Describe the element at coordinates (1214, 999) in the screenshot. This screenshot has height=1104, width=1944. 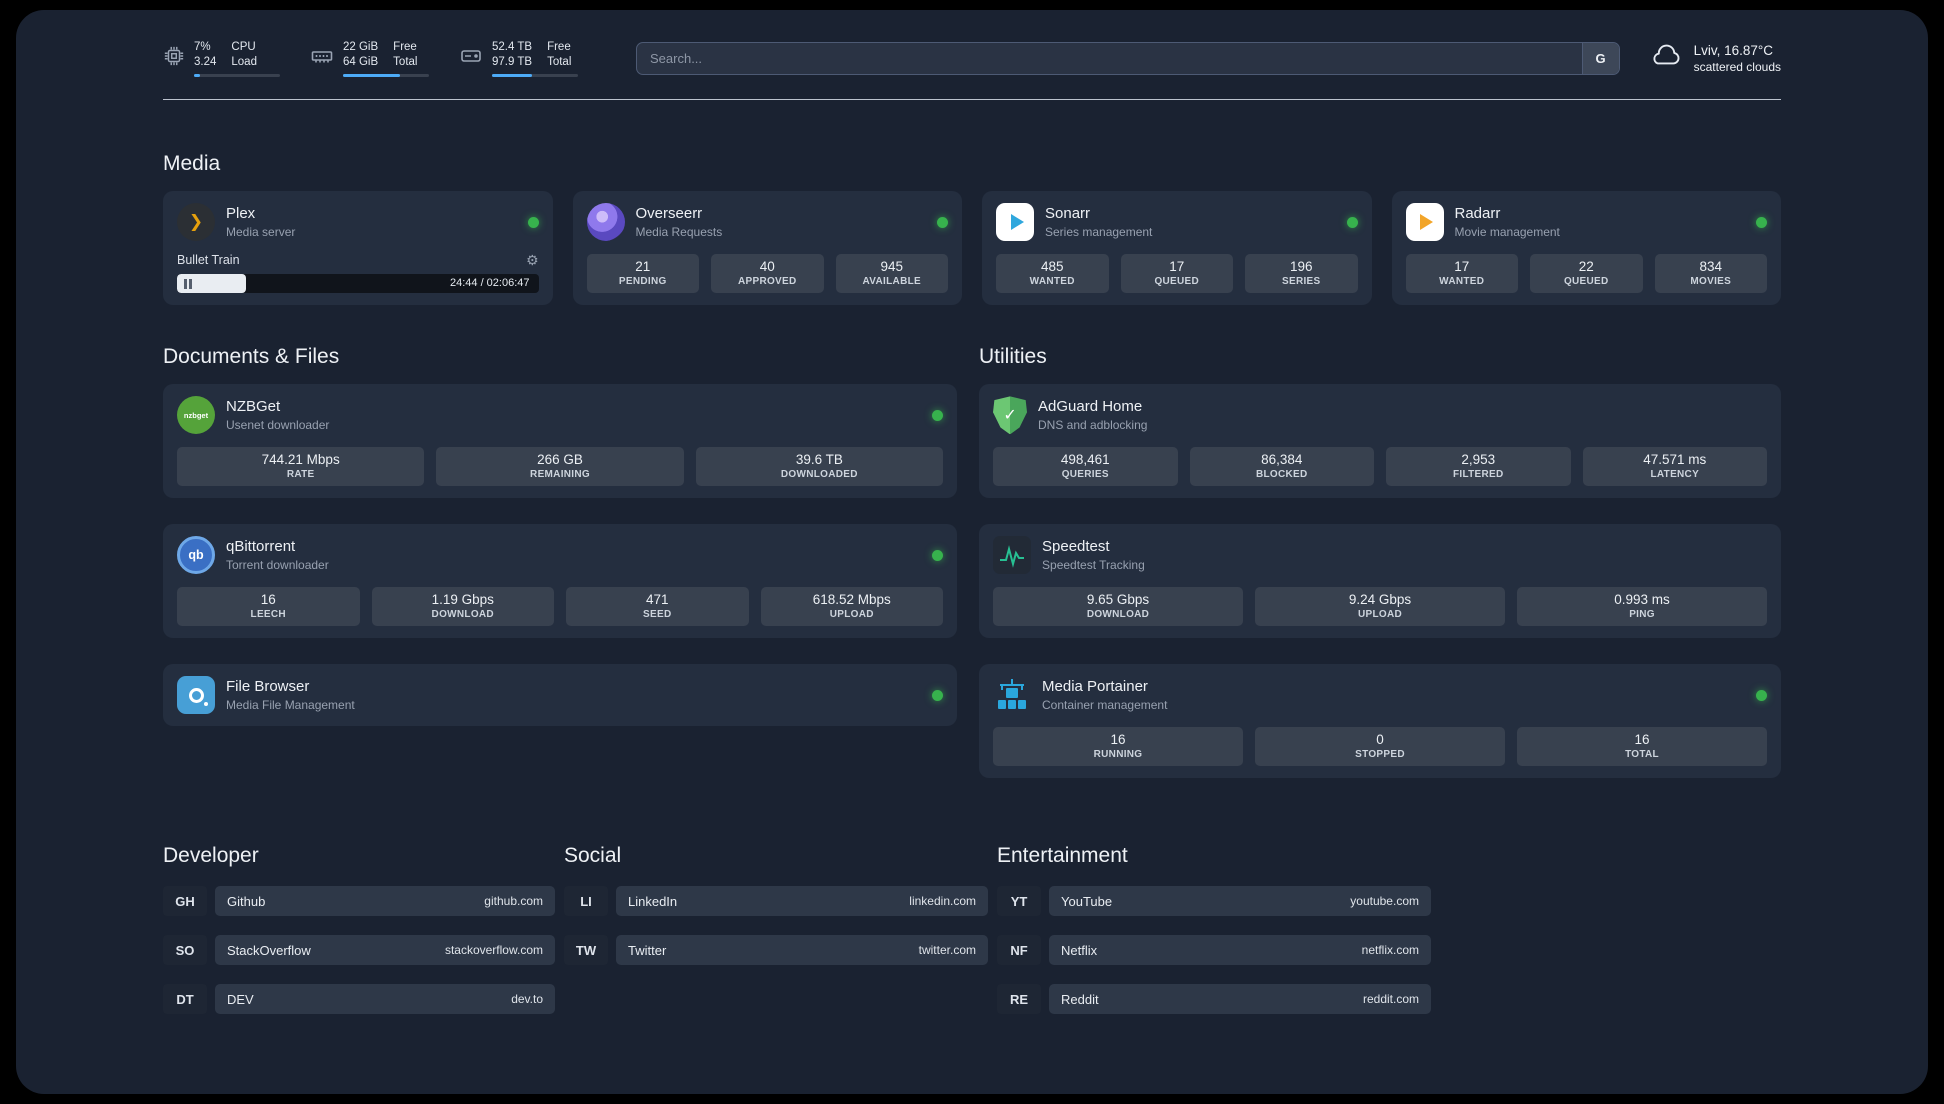
I see `bookmark-reddit: RE Reddit reddit.com` at that location.